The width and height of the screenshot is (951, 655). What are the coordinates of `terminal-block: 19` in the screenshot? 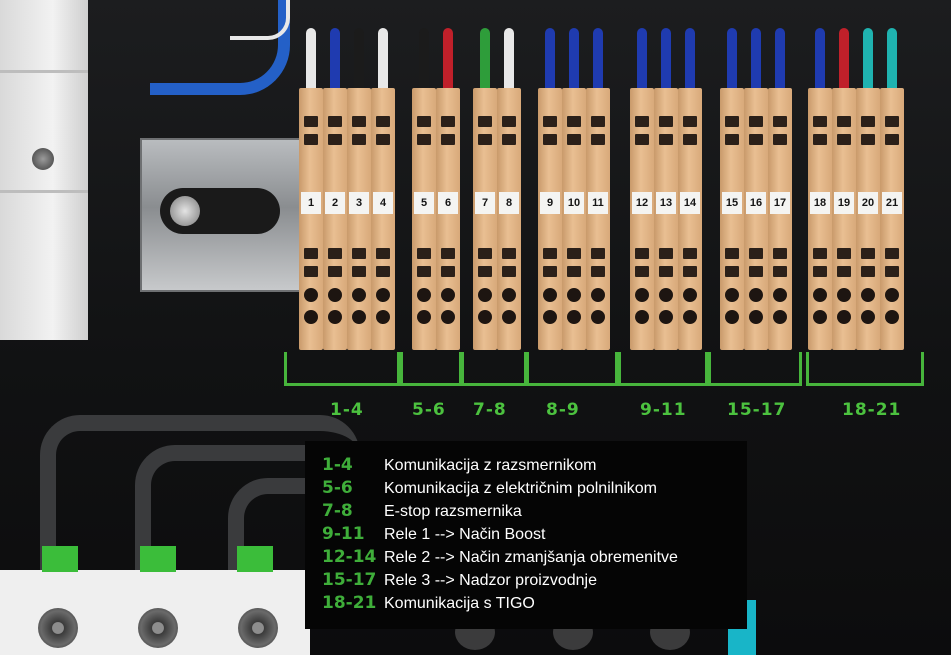 It's located at (844, 219).